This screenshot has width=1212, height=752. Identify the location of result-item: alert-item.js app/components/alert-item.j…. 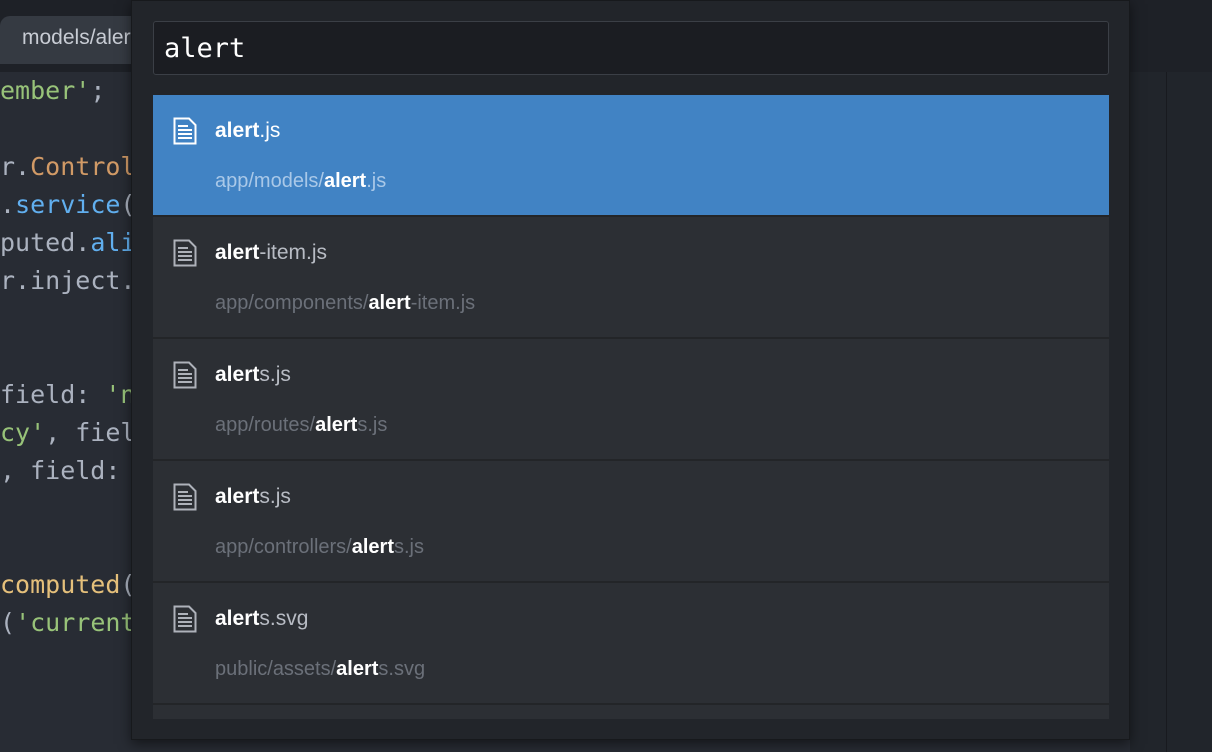
(631, 277).